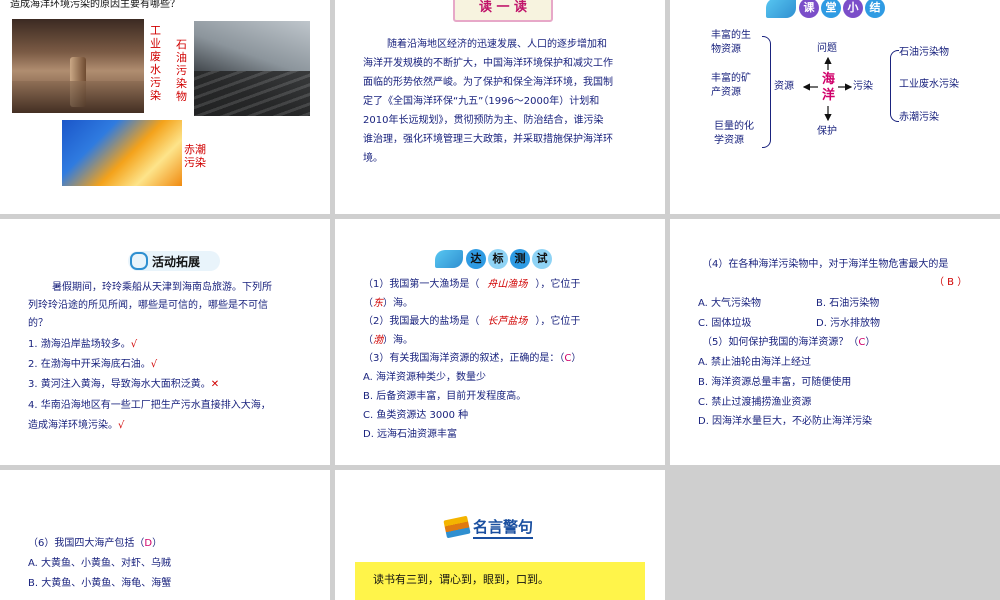  I want to click on q5-option-b: B. 海洋资源总量丰富，可随便使用, so click(775, 382).